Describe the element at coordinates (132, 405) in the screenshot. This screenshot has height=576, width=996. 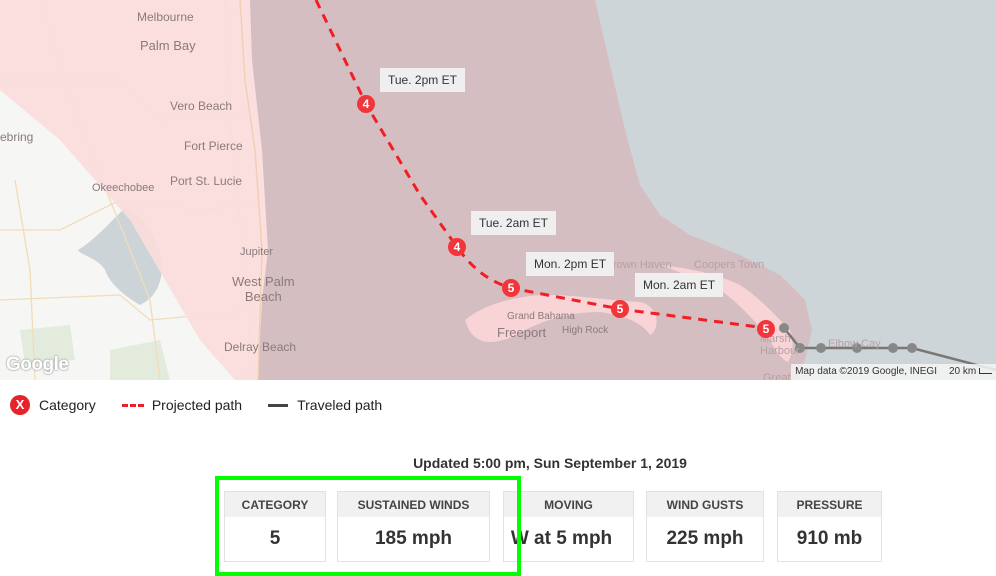
I see `dashed-line-icon` at that location.